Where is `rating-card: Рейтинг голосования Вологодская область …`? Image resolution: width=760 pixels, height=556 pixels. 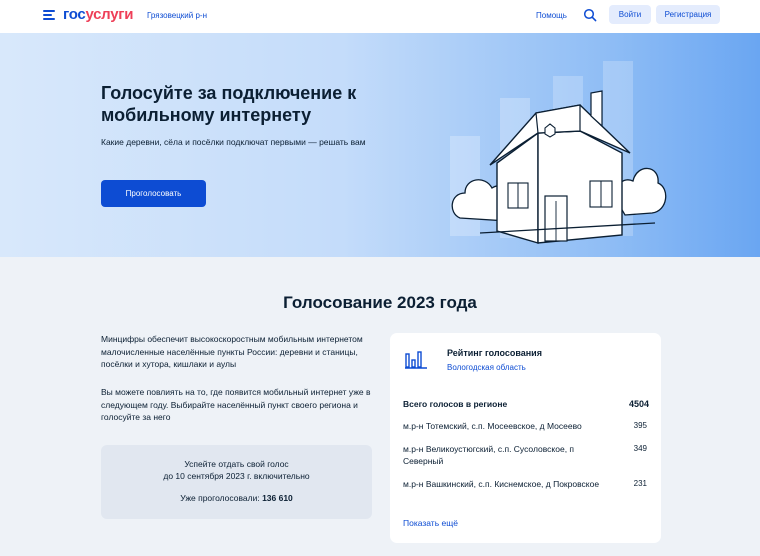 rating-card: Рейтинг голосования Вологодская область … is located at coordinates (525, 438).